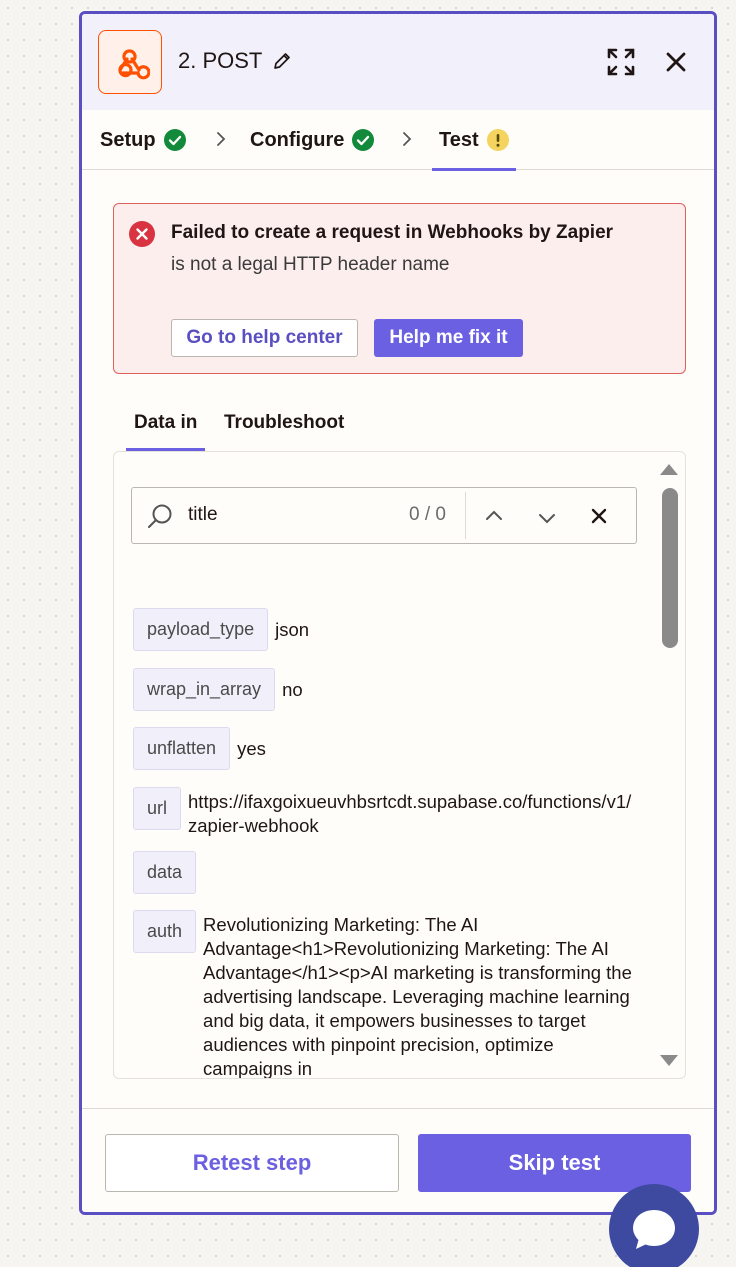  Describe the element at coordinates (203, 515) in the screenshot. I see `search-input: title` at that location.